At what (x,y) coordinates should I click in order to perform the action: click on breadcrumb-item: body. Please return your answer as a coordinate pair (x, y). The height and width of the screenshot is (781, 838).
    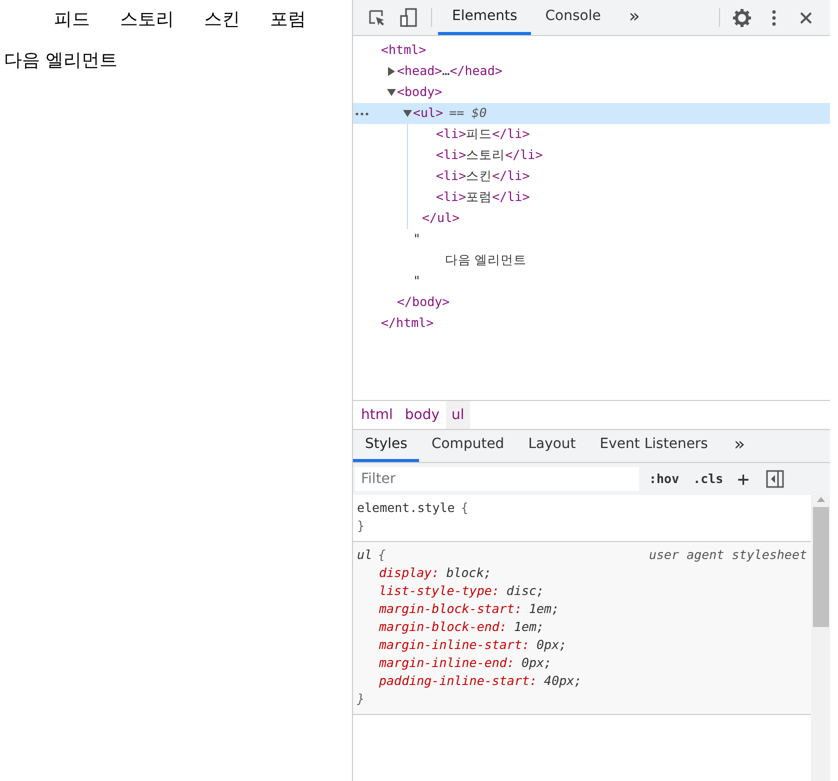
    Looking at the image, I should click on (422, 415).